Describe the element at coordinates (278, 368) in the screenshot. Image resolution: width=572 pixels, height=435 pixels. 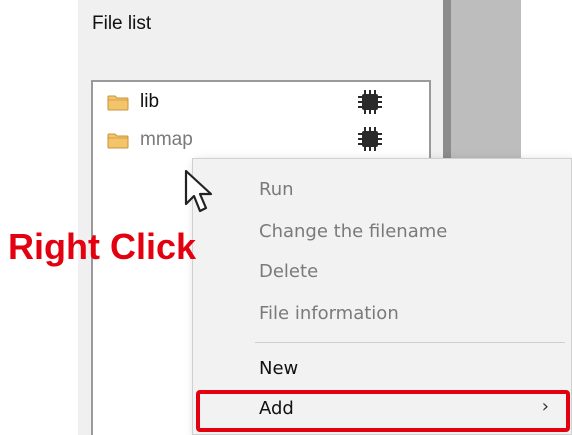
I see `menu-item-new: New` at that location.